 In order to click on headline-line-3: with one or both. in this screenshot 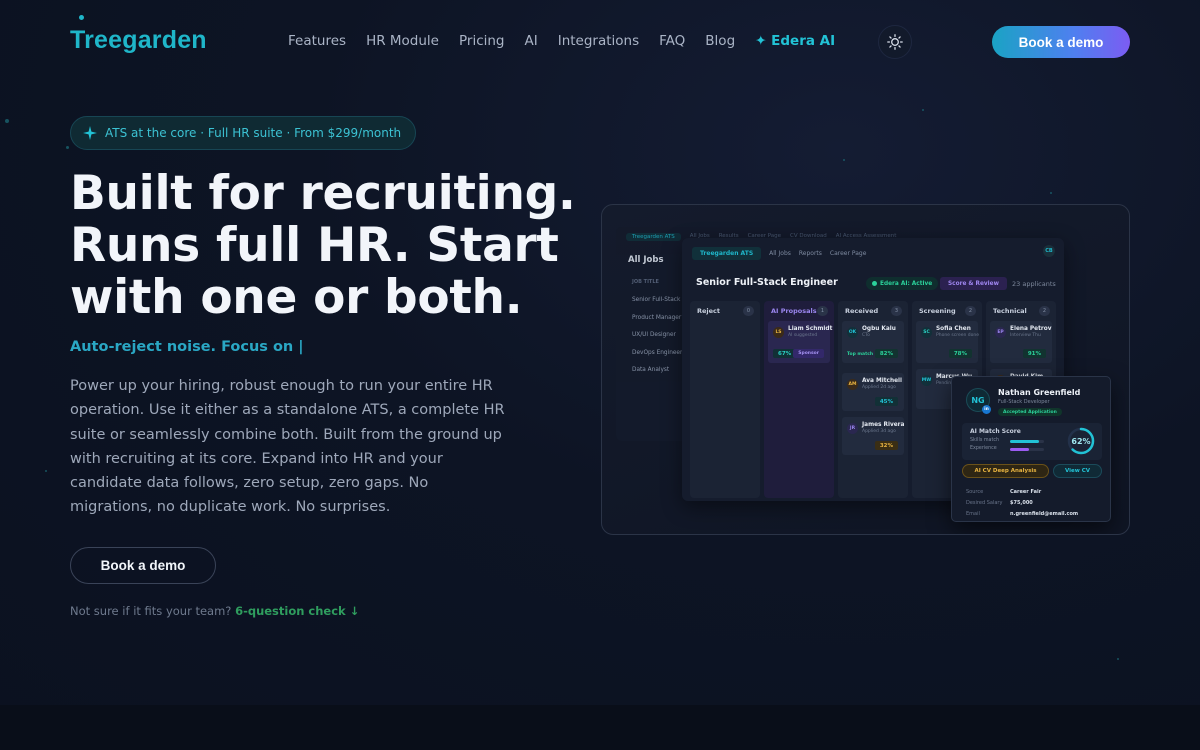, I will do `click(296, 297)`.